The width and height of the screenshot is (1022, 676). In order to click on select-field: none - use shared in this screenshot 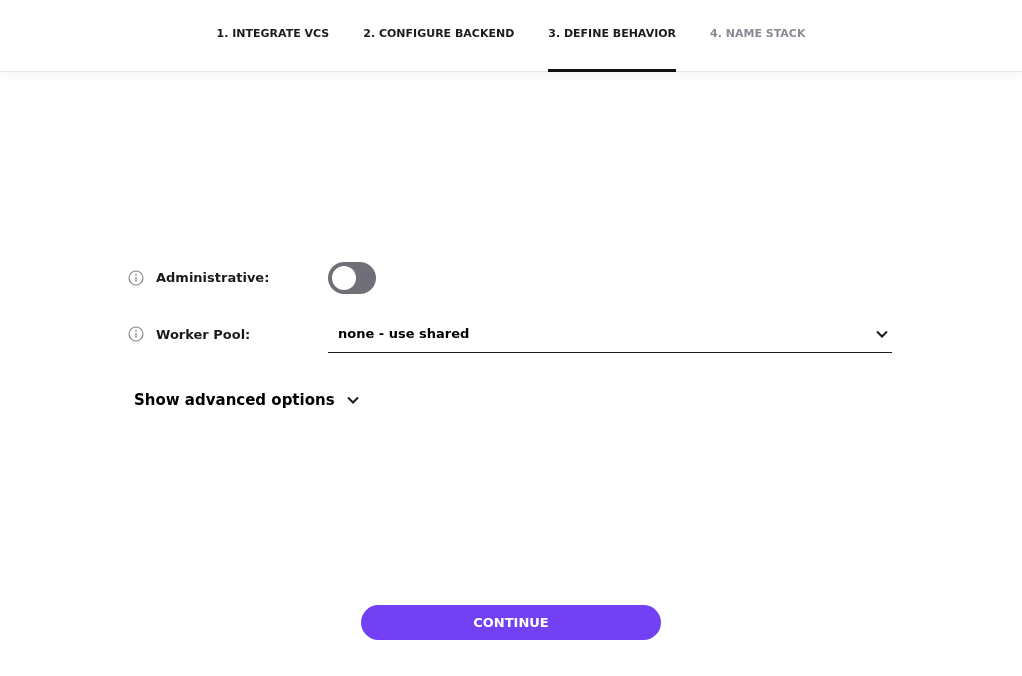, I will do `click(610, 334)`.